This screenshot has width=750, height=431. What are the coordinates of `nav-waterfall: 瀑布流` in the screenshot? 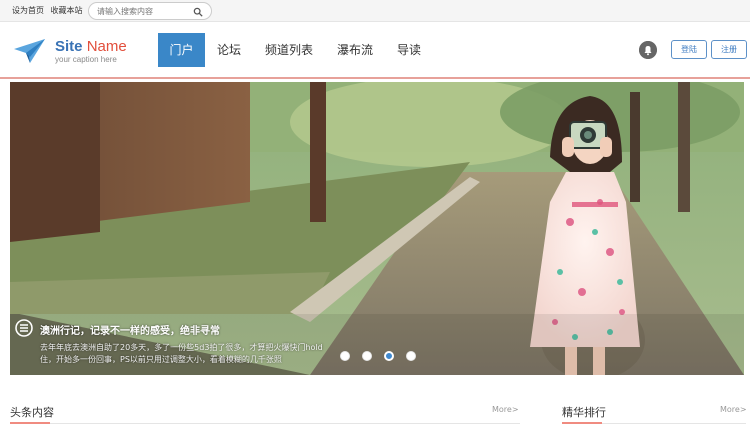 It's located at (355, 50).